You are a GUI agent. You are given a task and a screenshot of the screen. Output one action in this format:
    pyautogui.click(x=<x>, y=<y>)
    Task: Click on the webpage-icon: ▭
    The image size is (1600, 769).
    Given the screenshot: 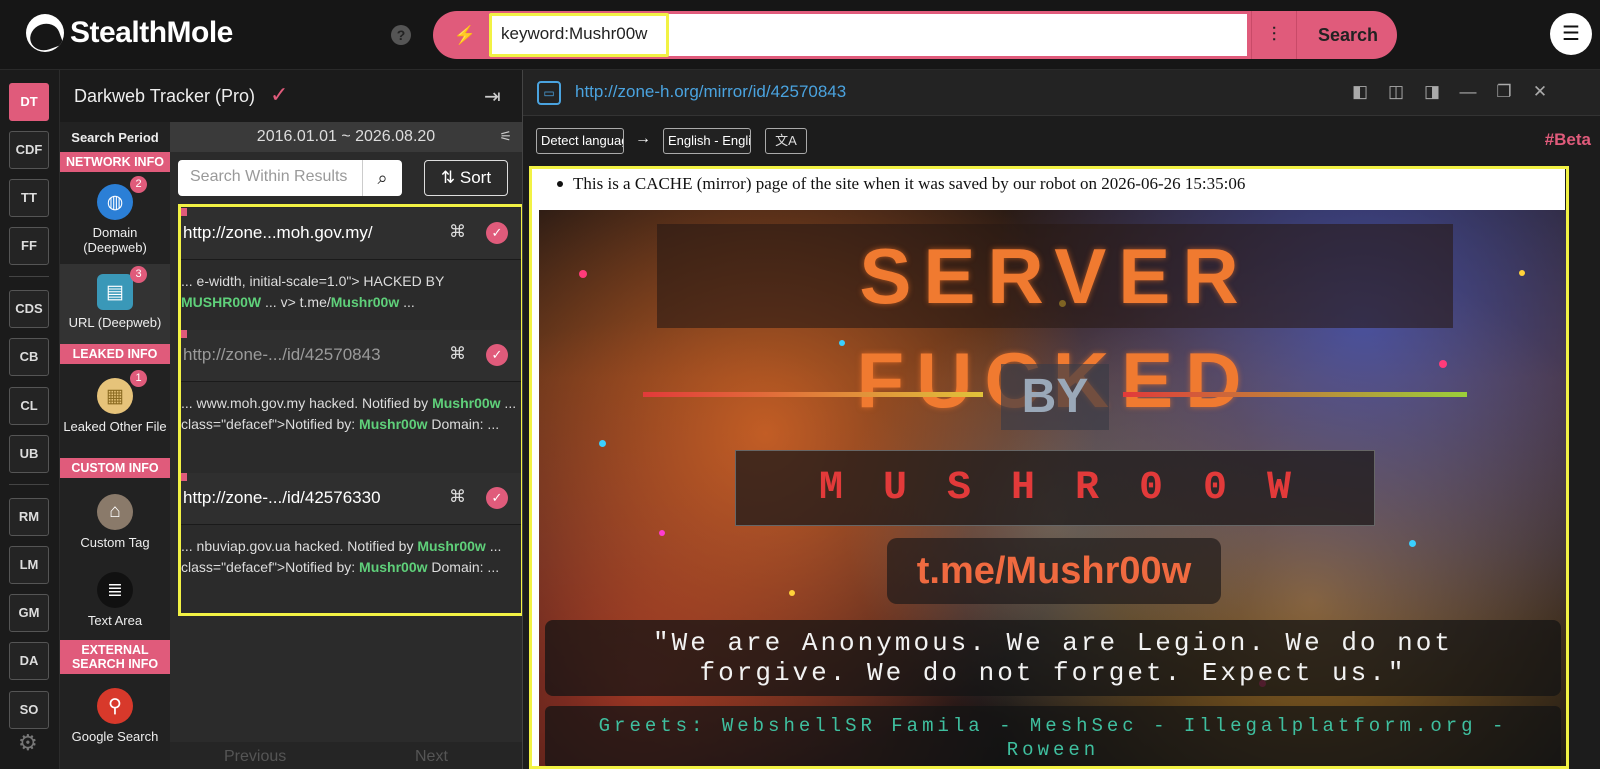 What is the action you would take?
    pyautogui.click(x=549, y=93)
    